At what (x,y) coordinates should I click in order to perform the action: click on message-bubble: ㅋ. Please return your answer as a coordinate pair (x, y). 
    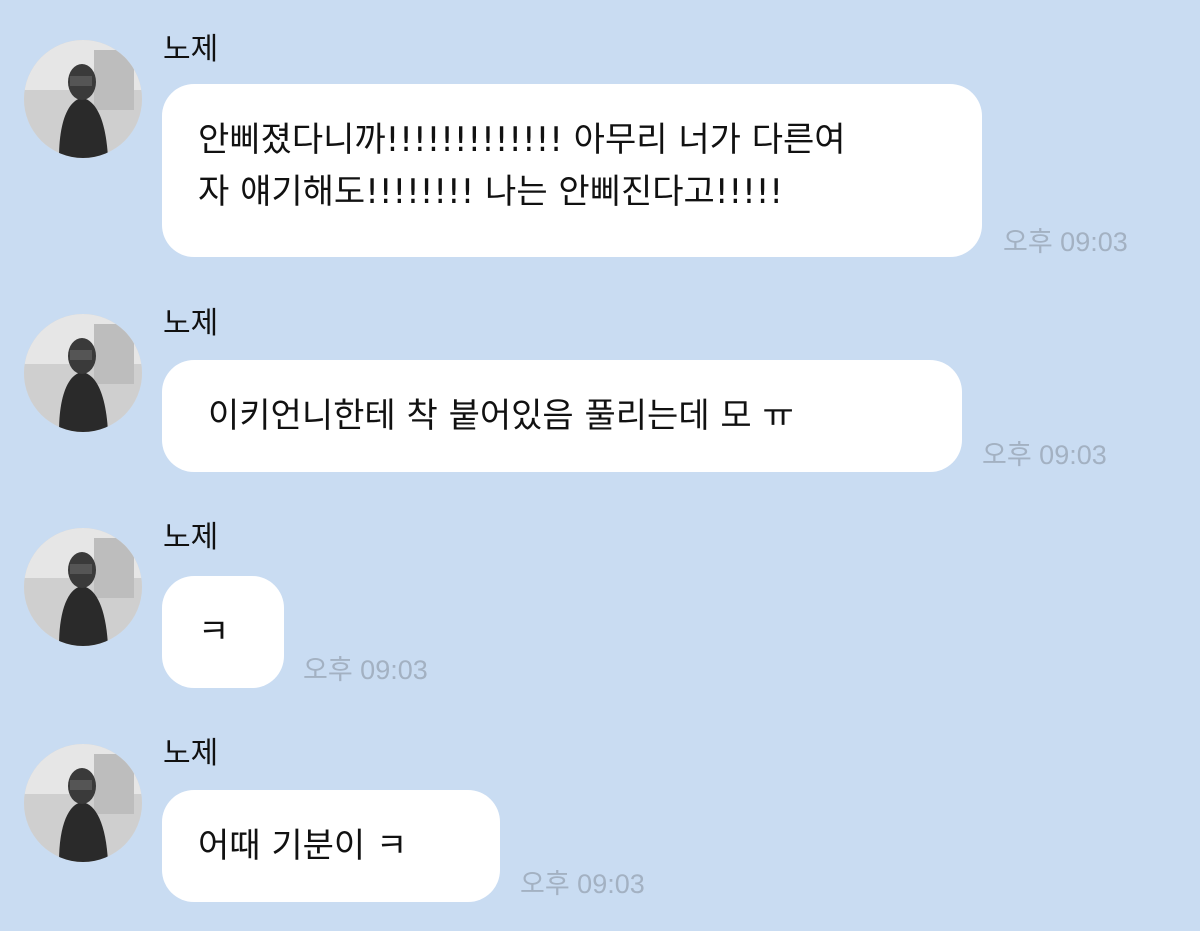
    Looking at the image, I should click on (223, 632).